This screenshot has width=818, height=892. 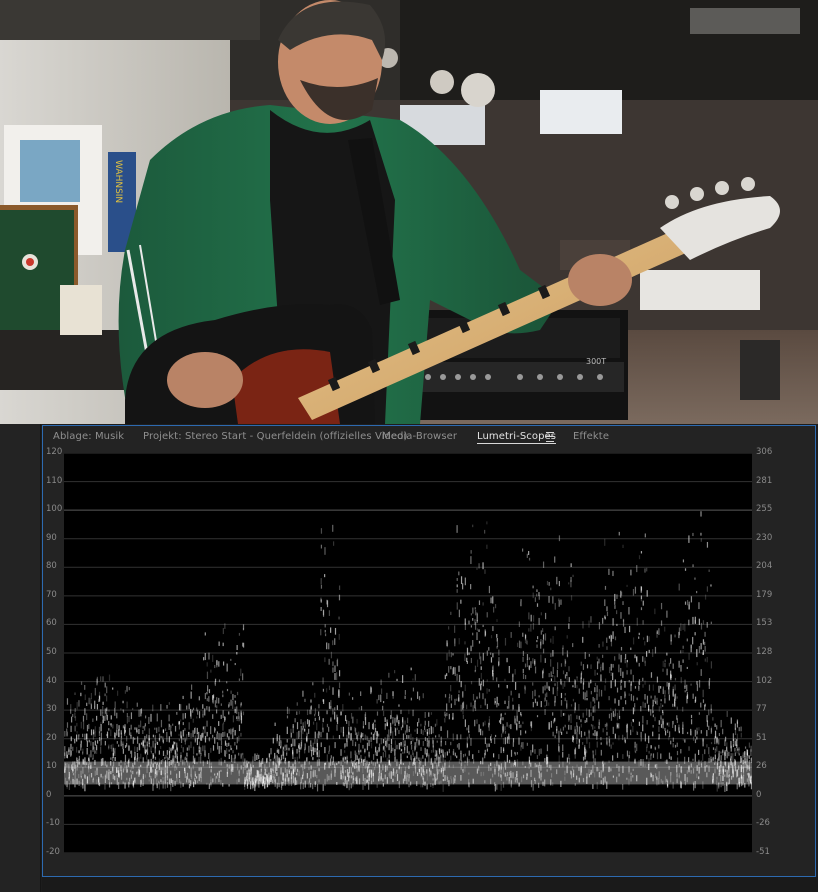 What do you see at coordinates (51, 537) in the screenshot?
I see `ire-tick-label: 90` at bounding box center [51, 537].